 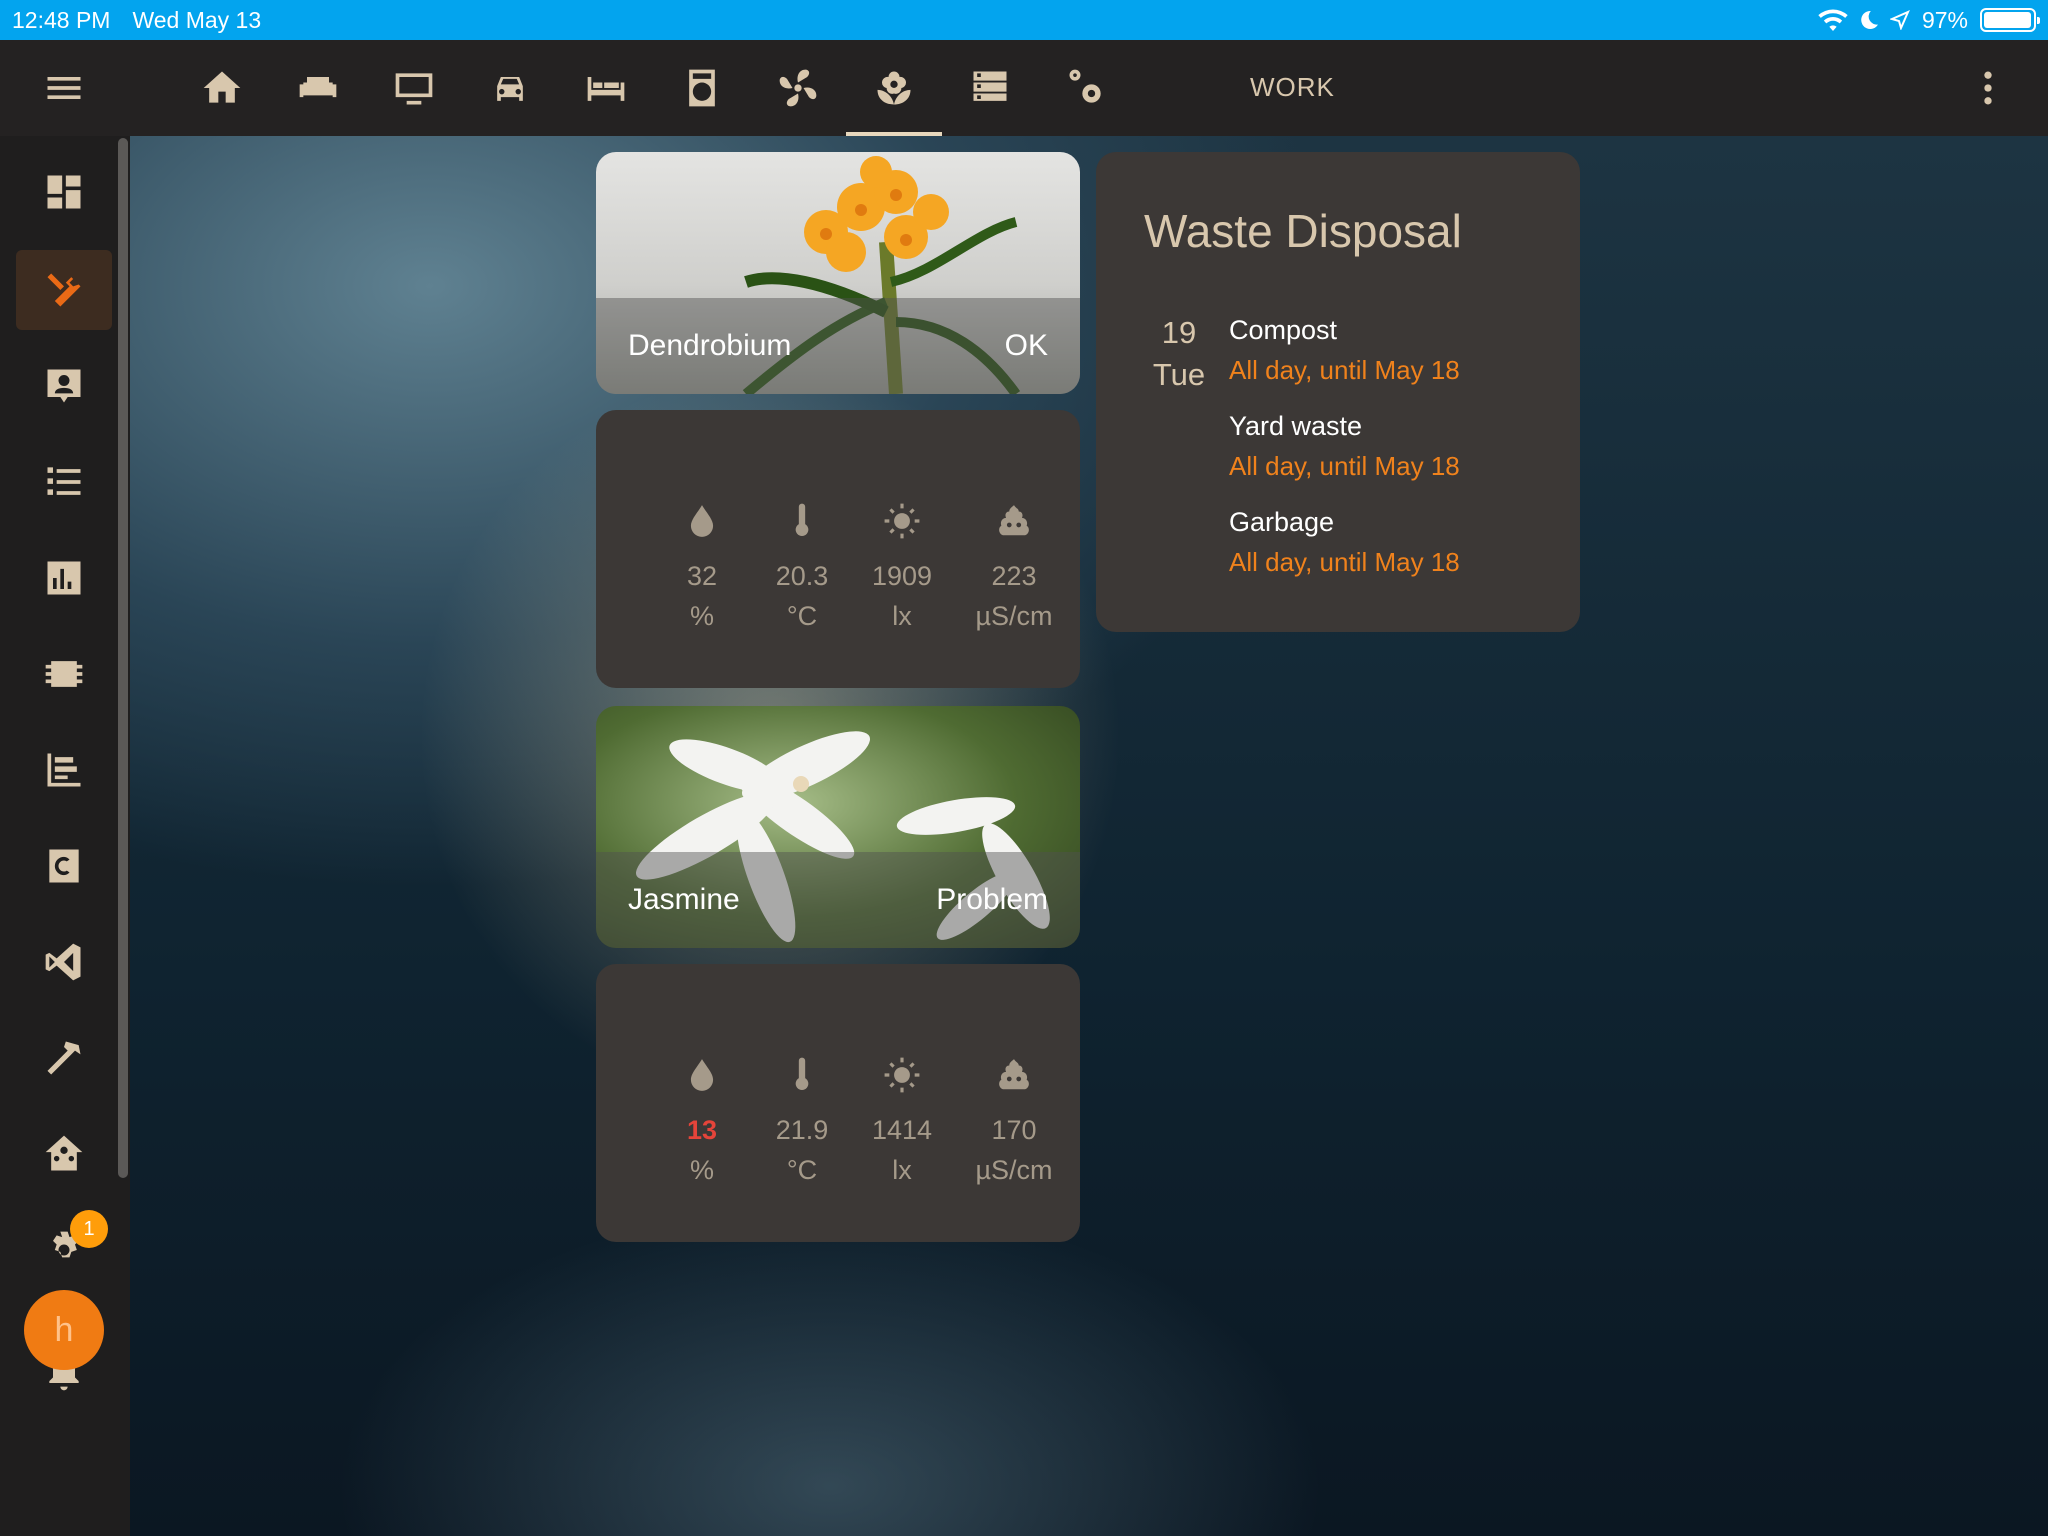 I want to click on event-date: 19 Tue, so click(x=1179, y=354).